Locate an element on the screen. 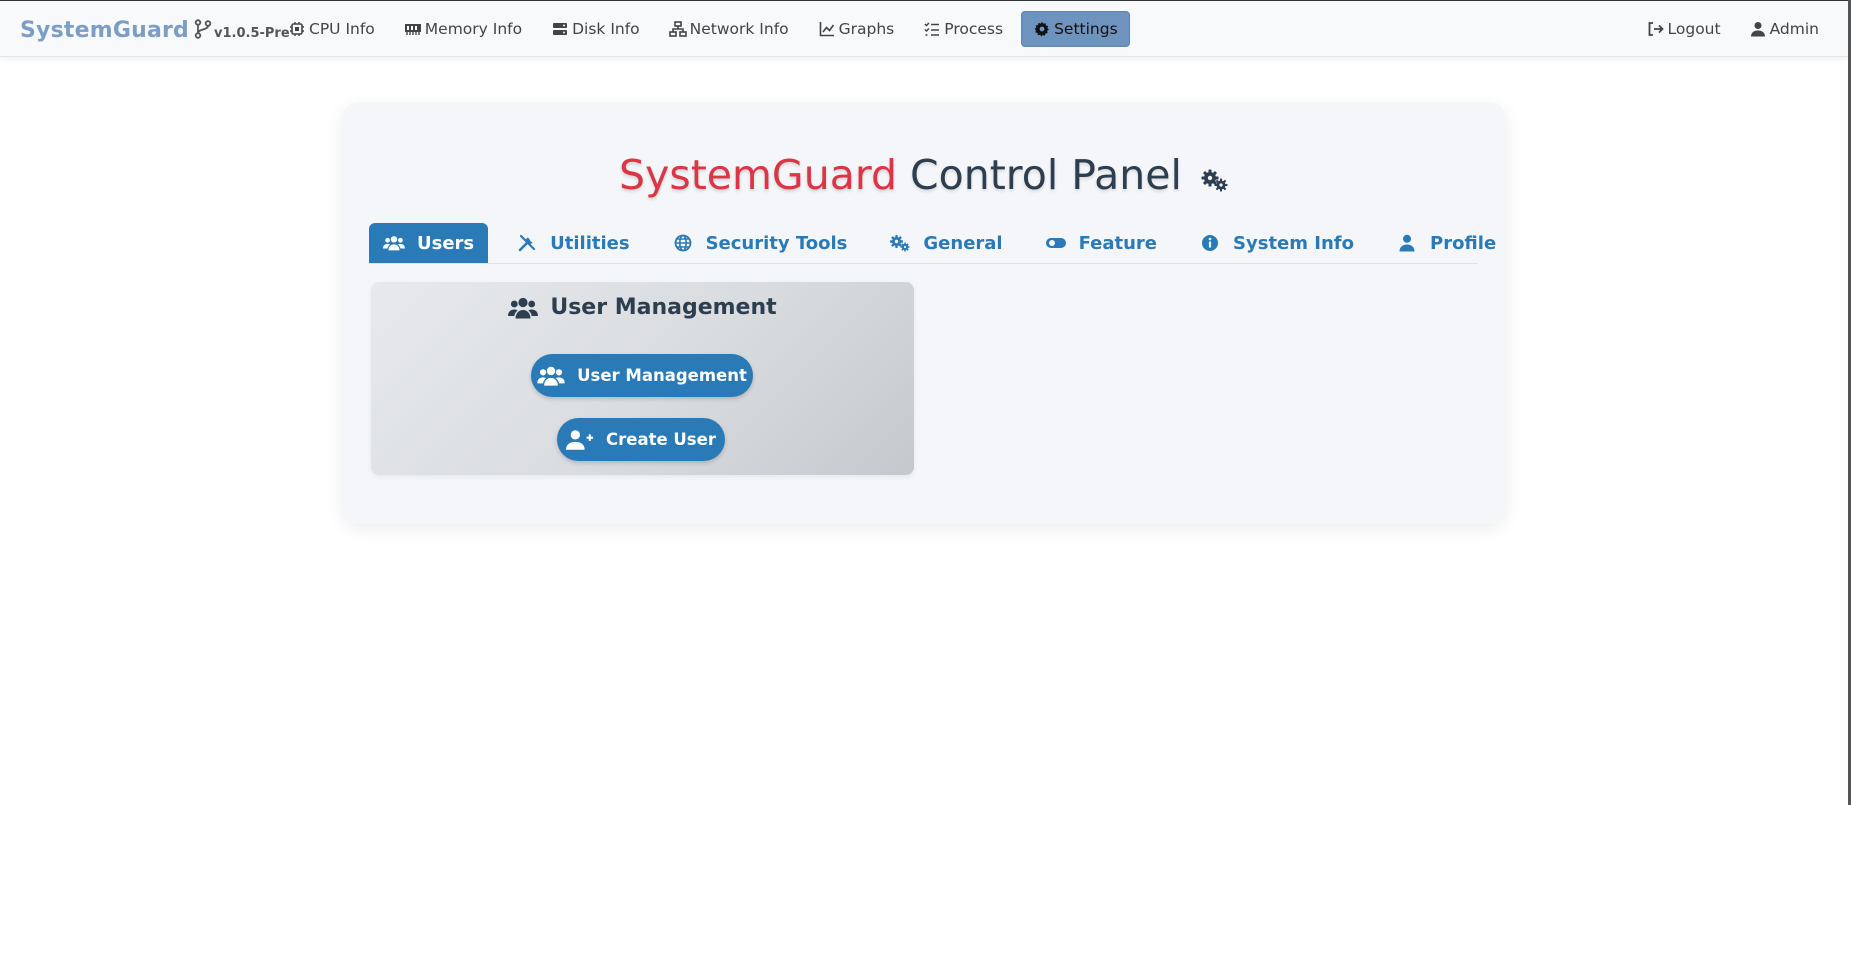 This screenshot has height=958, width=1851. nav-item-label: CPU Info is located at coordinates (342, 29).